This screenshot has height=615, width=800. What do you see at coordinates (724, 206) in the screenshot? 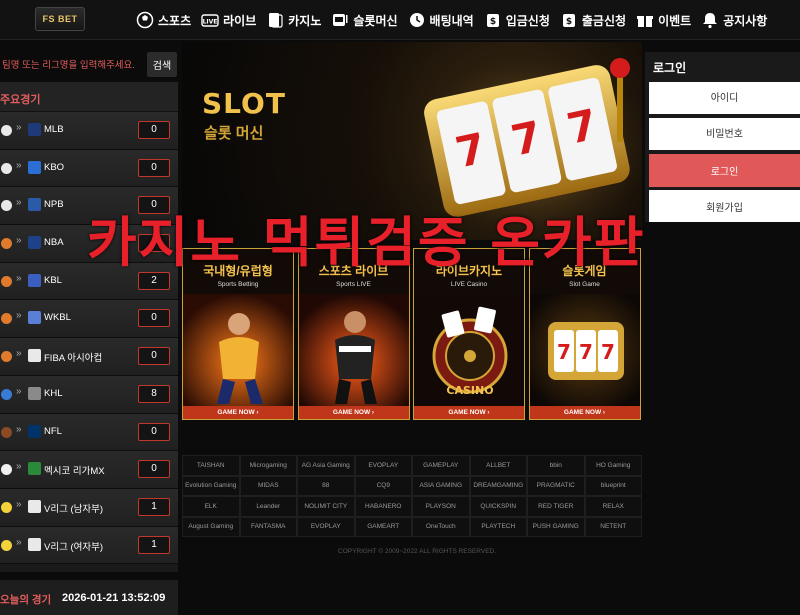
I see `signup-button: 회원가입` at bounding box center [724, 206].